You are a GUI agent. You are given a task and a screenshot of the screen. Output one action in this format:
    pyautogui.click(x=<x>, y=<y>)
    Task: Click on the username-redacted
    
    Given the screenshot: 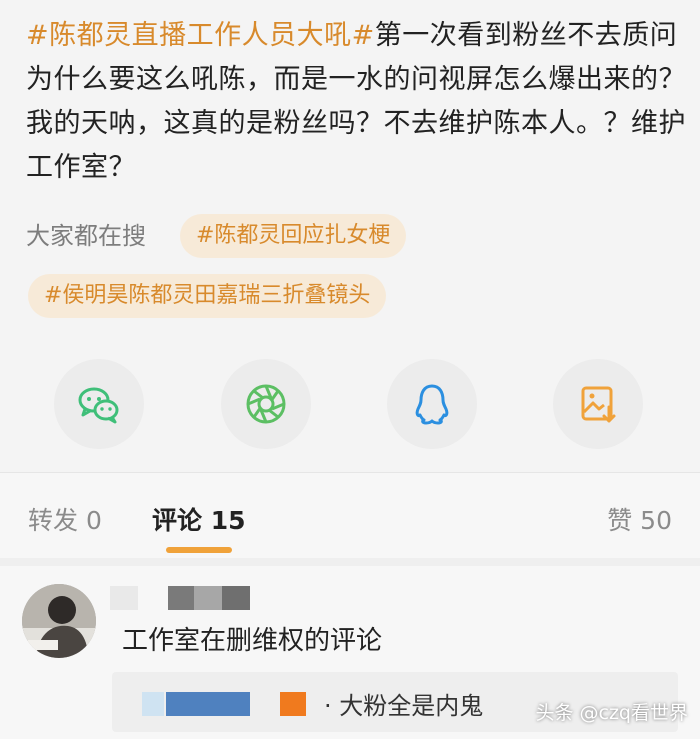 What is the action you would take?
    pyautogui.click(x=180, y=598)
    